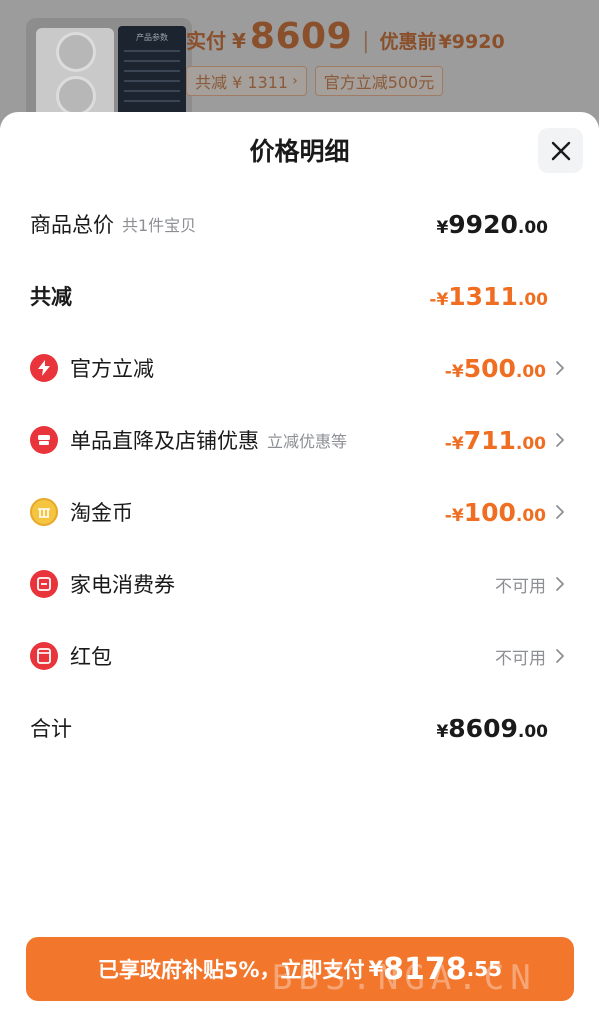 The width and height of the screenshot is (599, 1024). I want to click on row-amount: -¥ 711.00, so click(495, 440).